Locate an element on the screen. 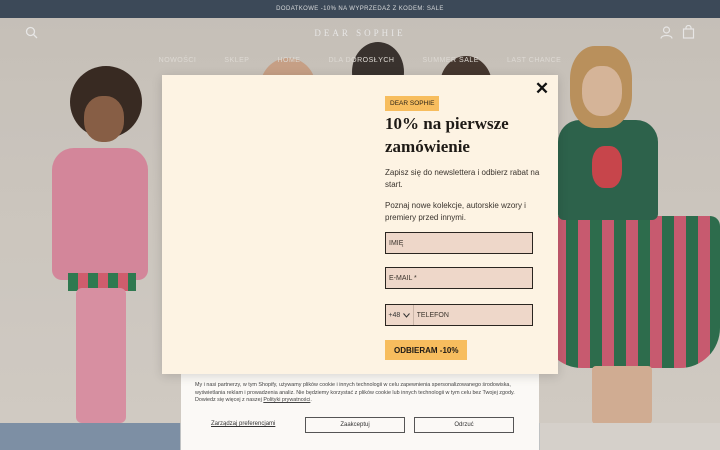 The image size is (720, 450). manage-preferences-link: Zarządzaj preferencjami is located at coordinates (243, 424).